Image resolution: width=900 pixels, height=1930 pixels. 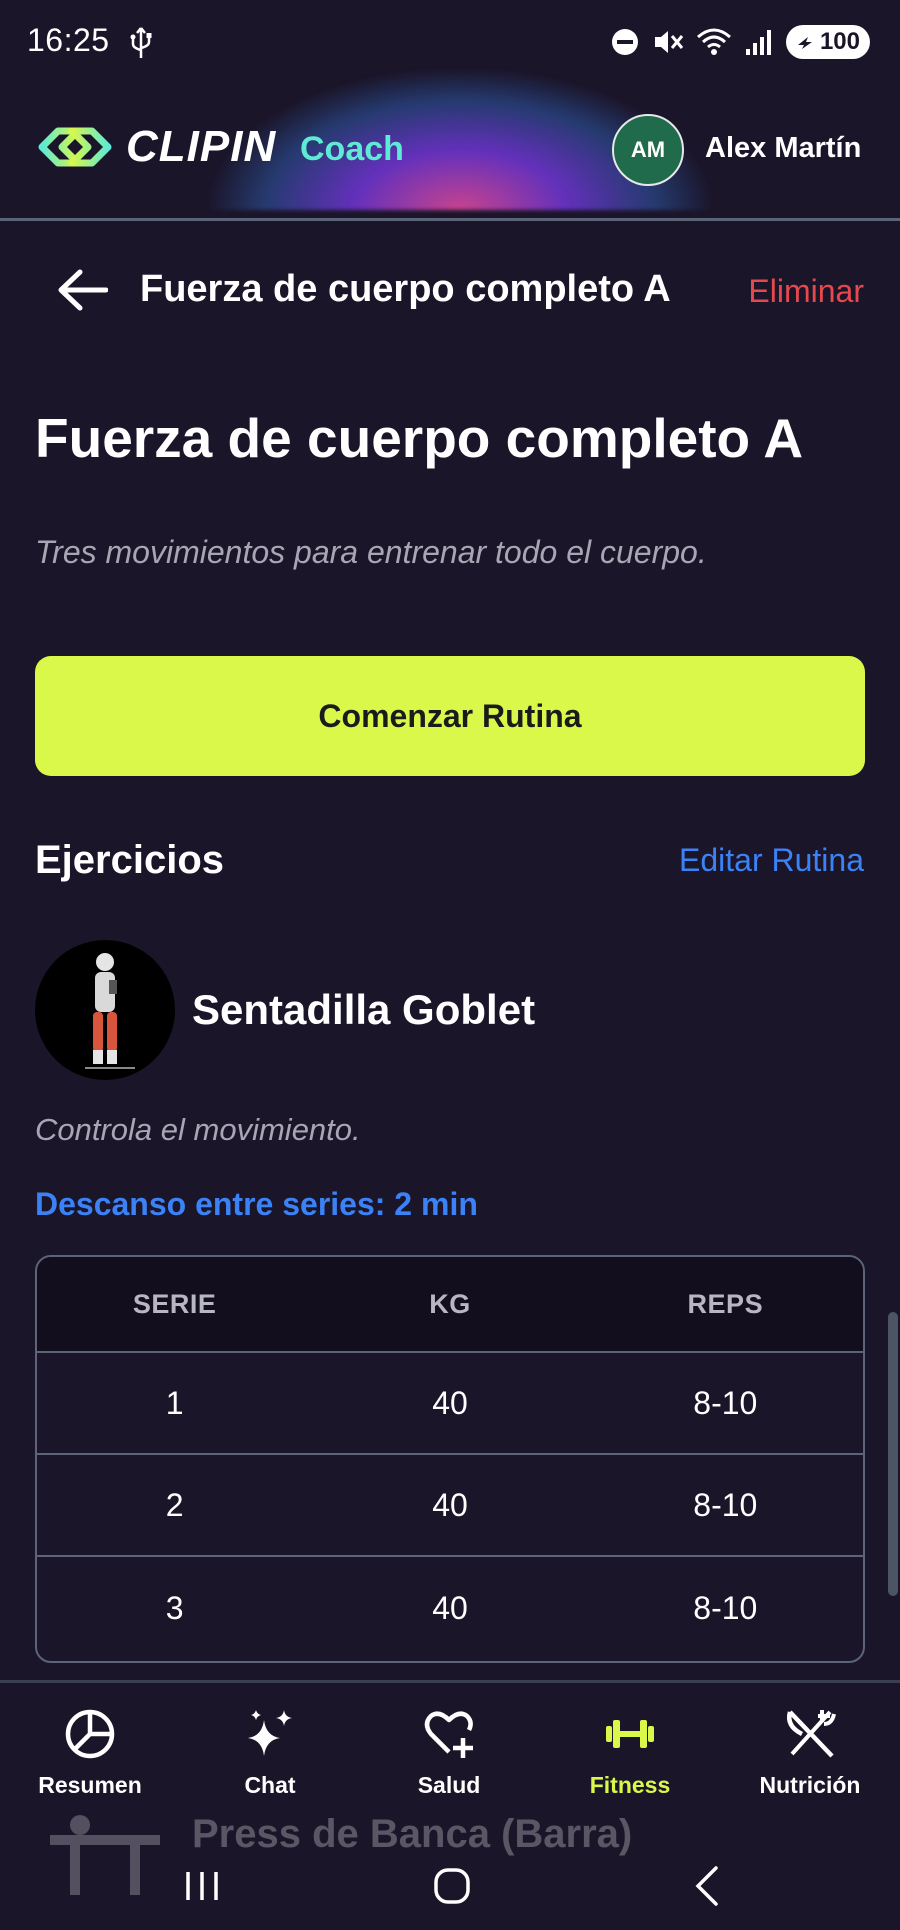 I want to click on table-header: SERIE KG REPS, so click(x=450, y=1305).